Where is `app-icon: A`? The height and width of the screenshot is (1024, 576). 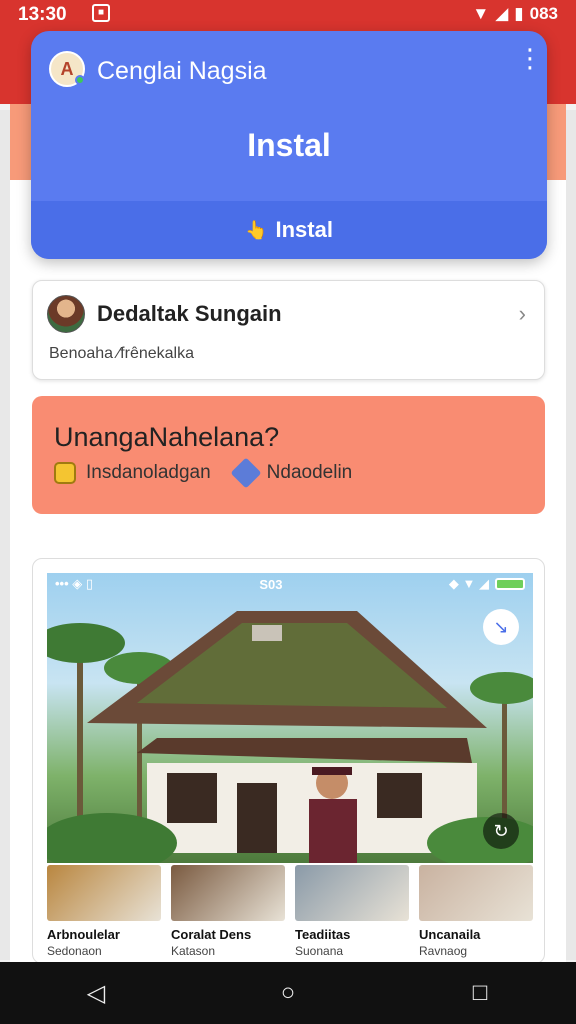
app-icon: A is located at coordinates (67, 69).